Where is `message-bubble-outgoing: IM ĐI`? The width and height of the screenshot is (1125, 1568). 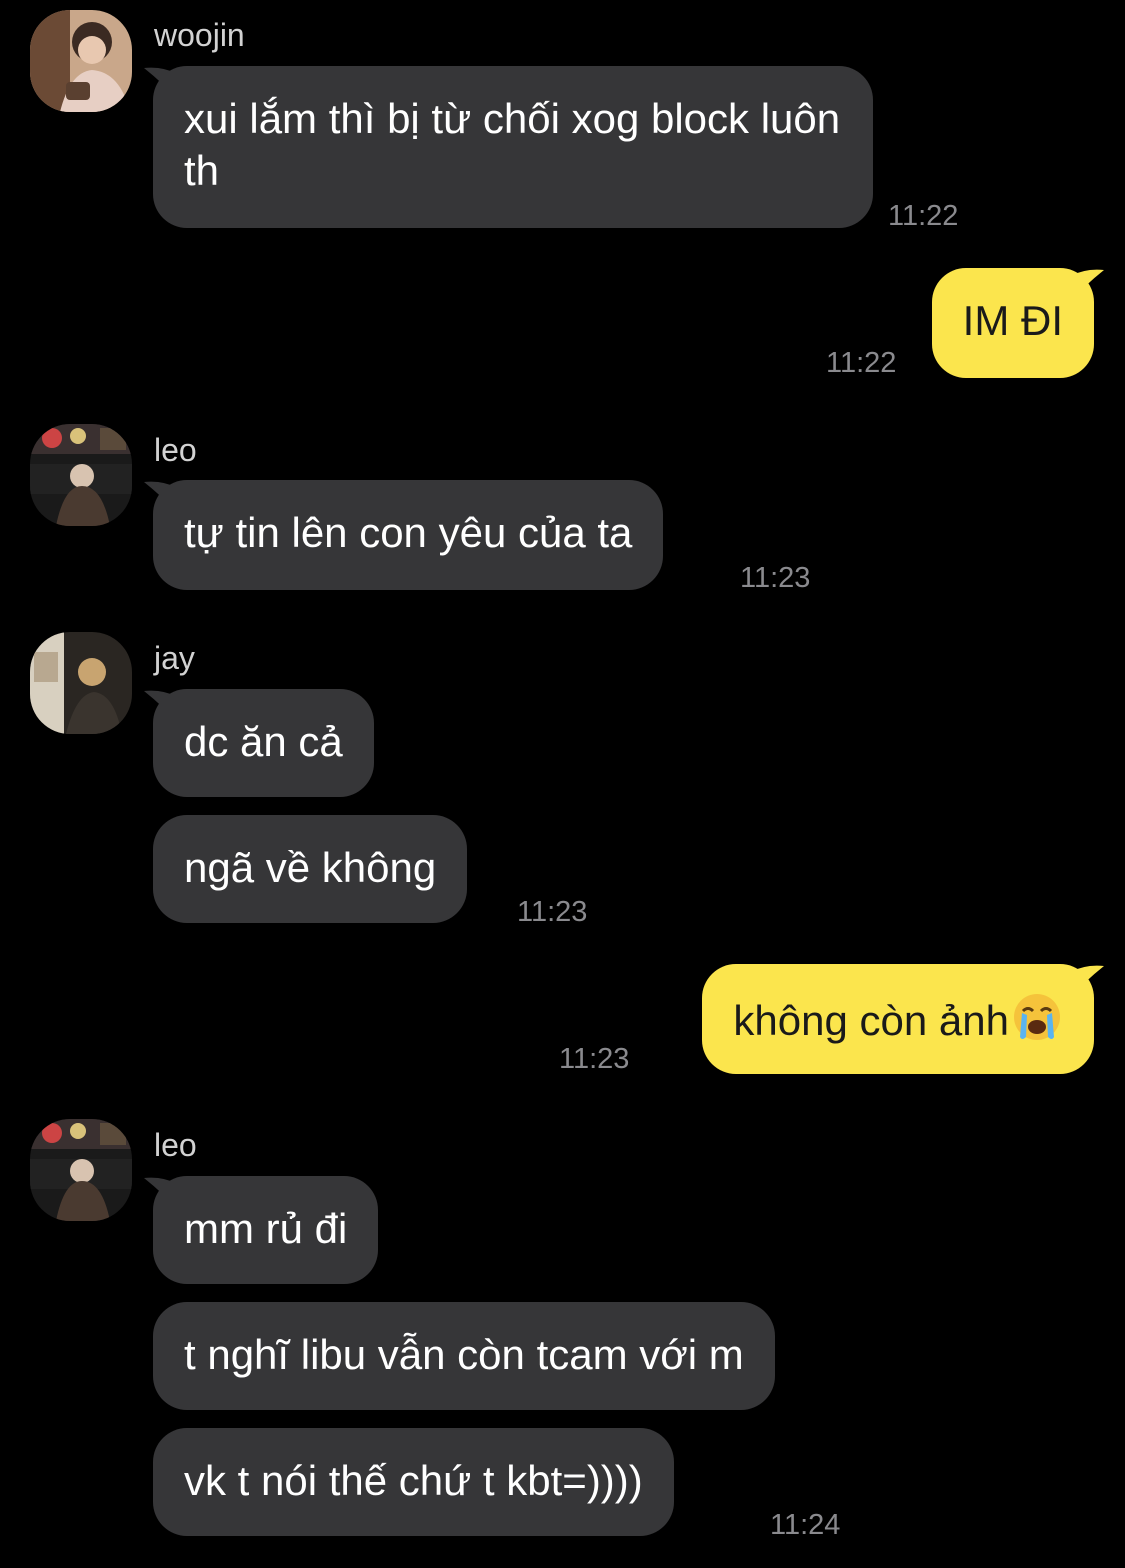
message-bubble-outgoing: IM ĐI is located at coordinates (1012, 323).